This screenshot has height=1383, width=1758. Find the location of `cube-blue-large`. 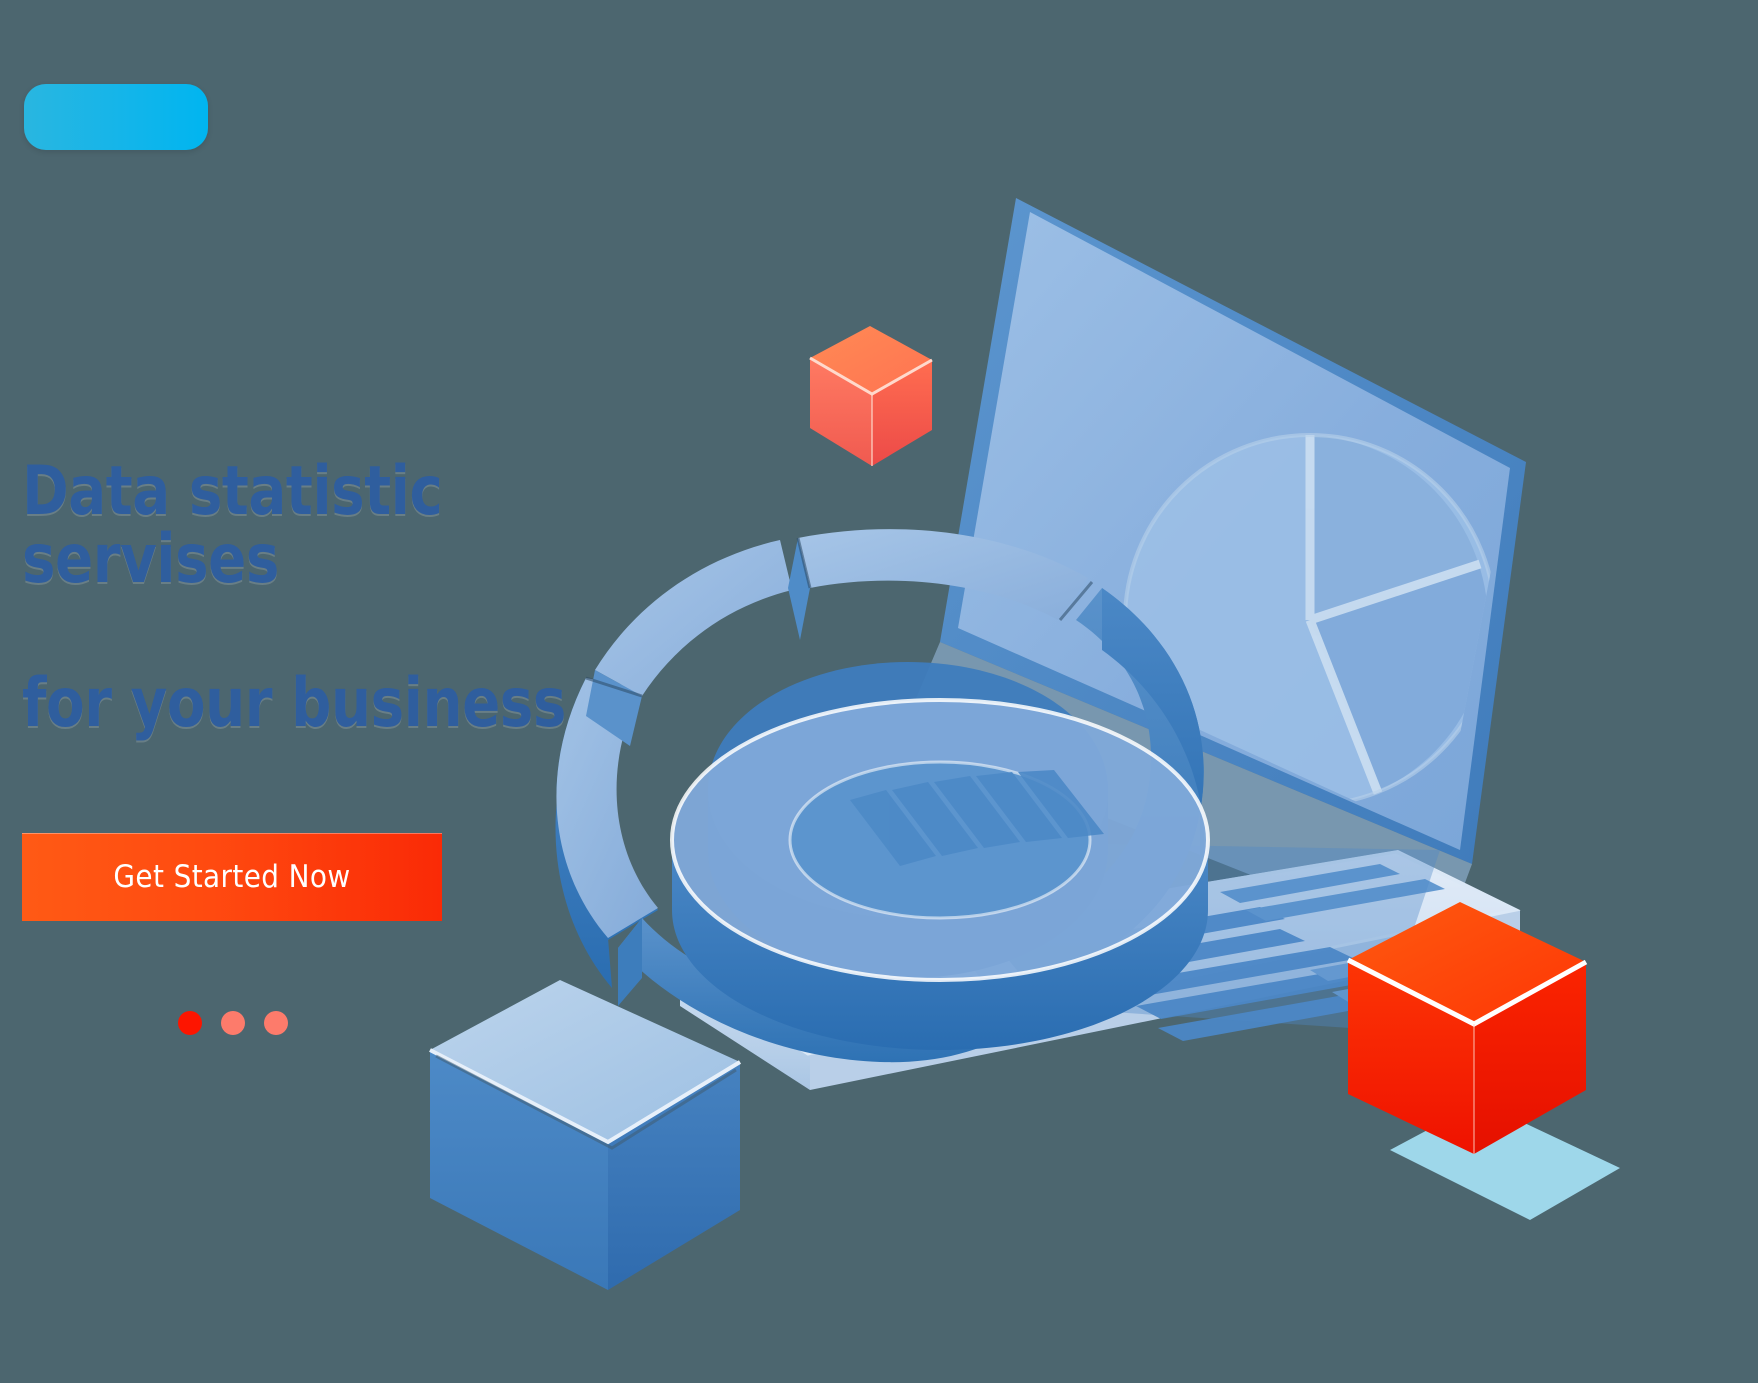

cube-blue-large is located at coordinates (585, 1135).